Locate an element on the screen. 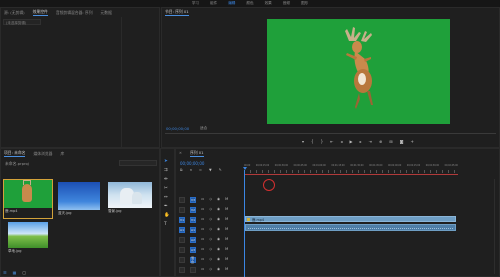 The image size is (500, 277). button-editor-icon: + is located at coordinates (412, 141).